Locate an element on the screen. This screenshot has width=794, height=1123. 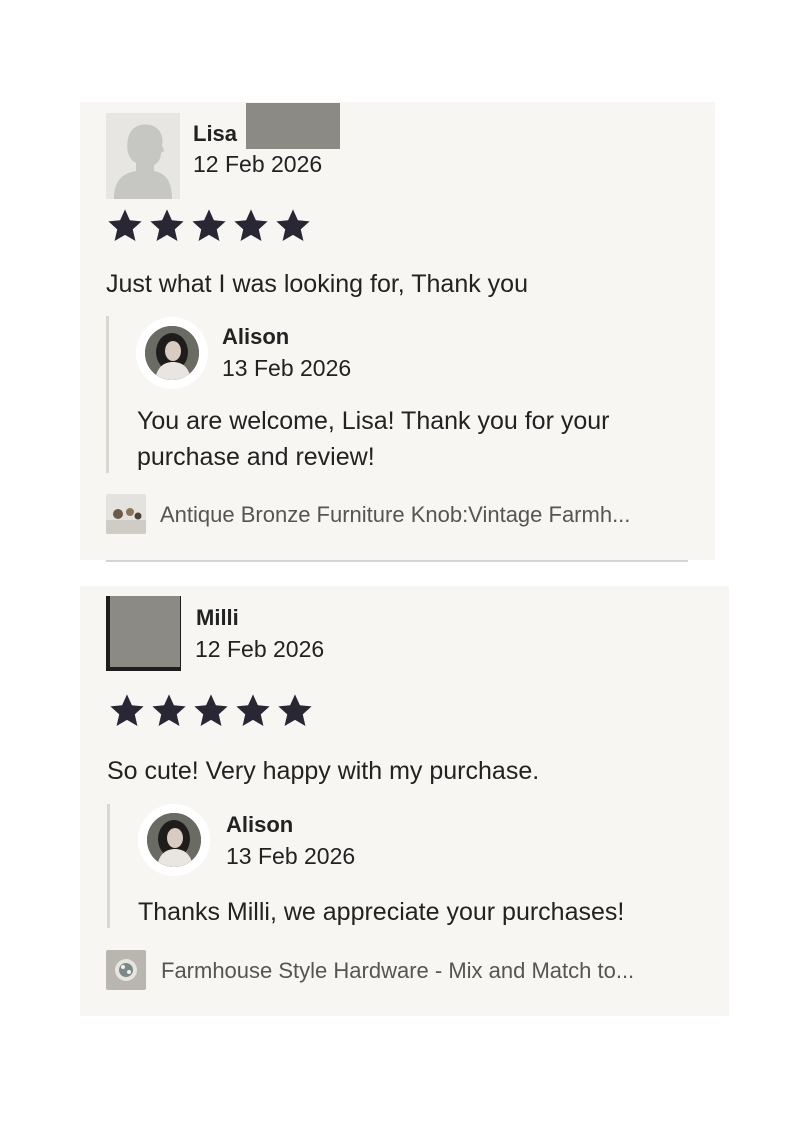
reviewer-name: Milli is located at coordinates (217, 618).